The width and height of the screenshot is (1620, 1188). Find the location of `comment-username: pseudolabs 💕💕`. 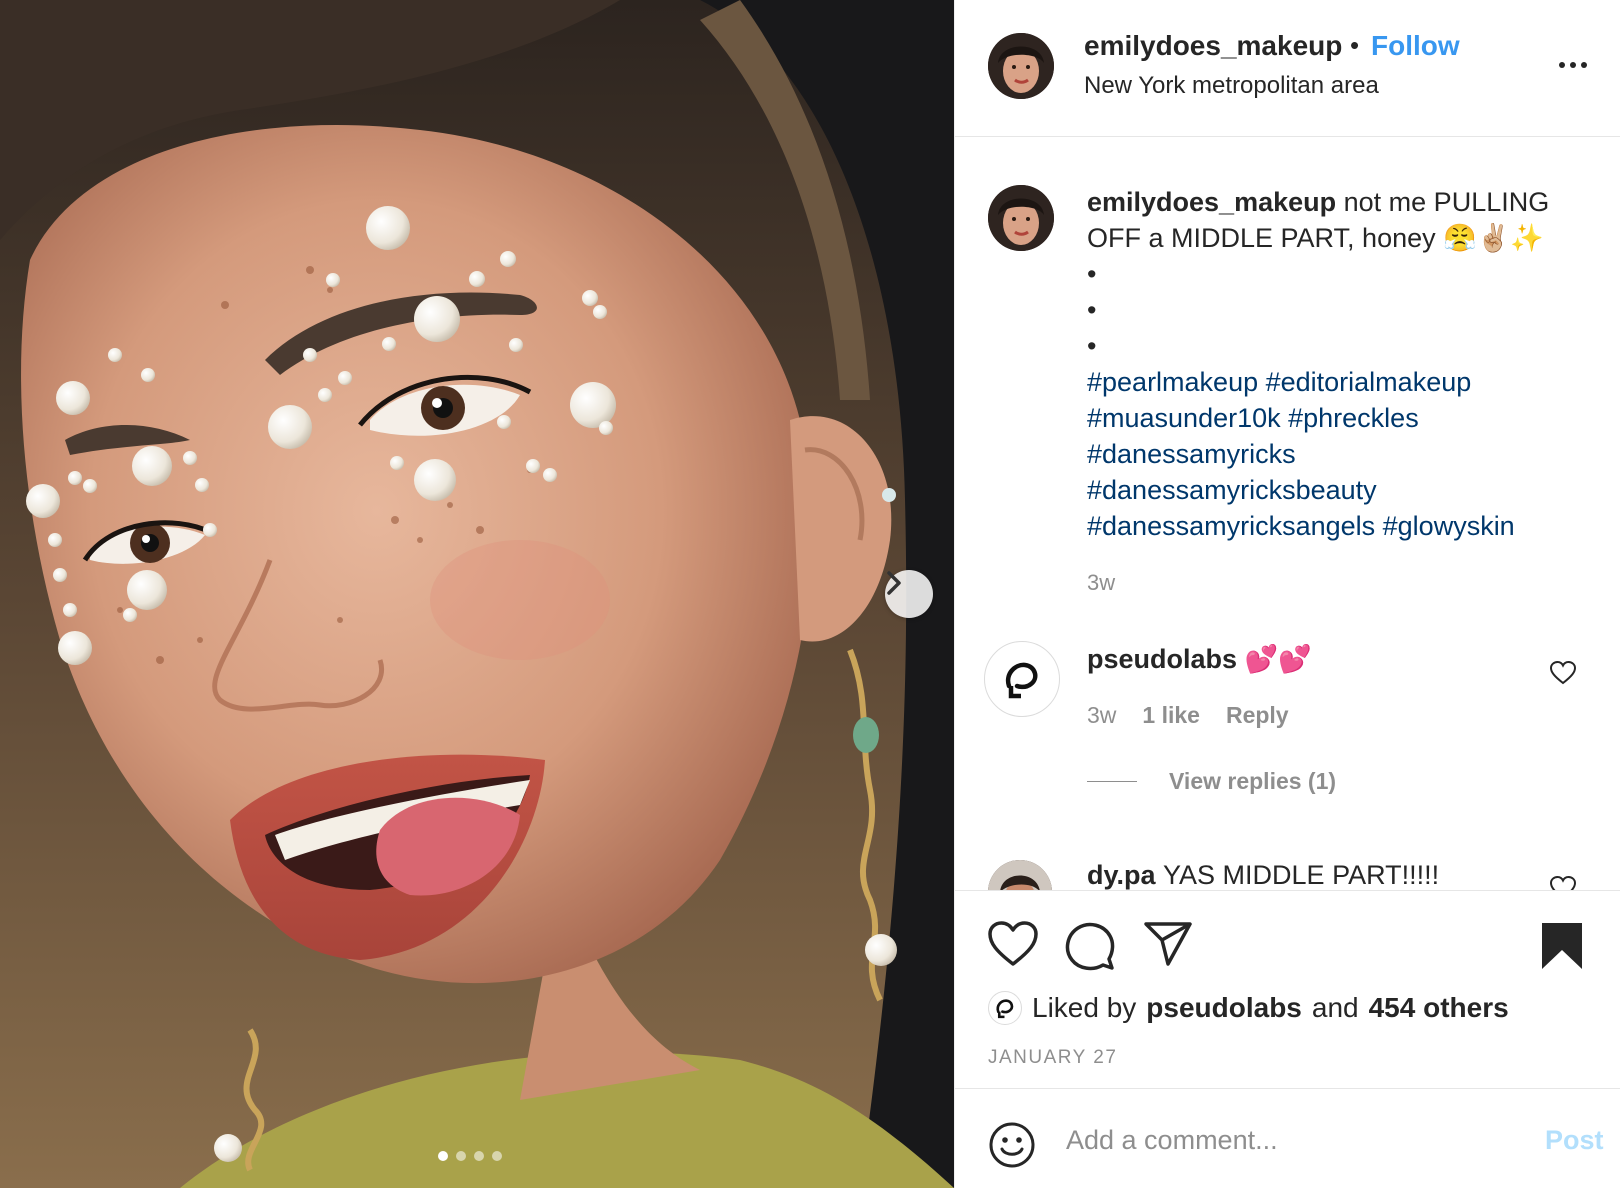

comment-username: pseudolabs 💕💕 is located at coordinates (1199, 659).